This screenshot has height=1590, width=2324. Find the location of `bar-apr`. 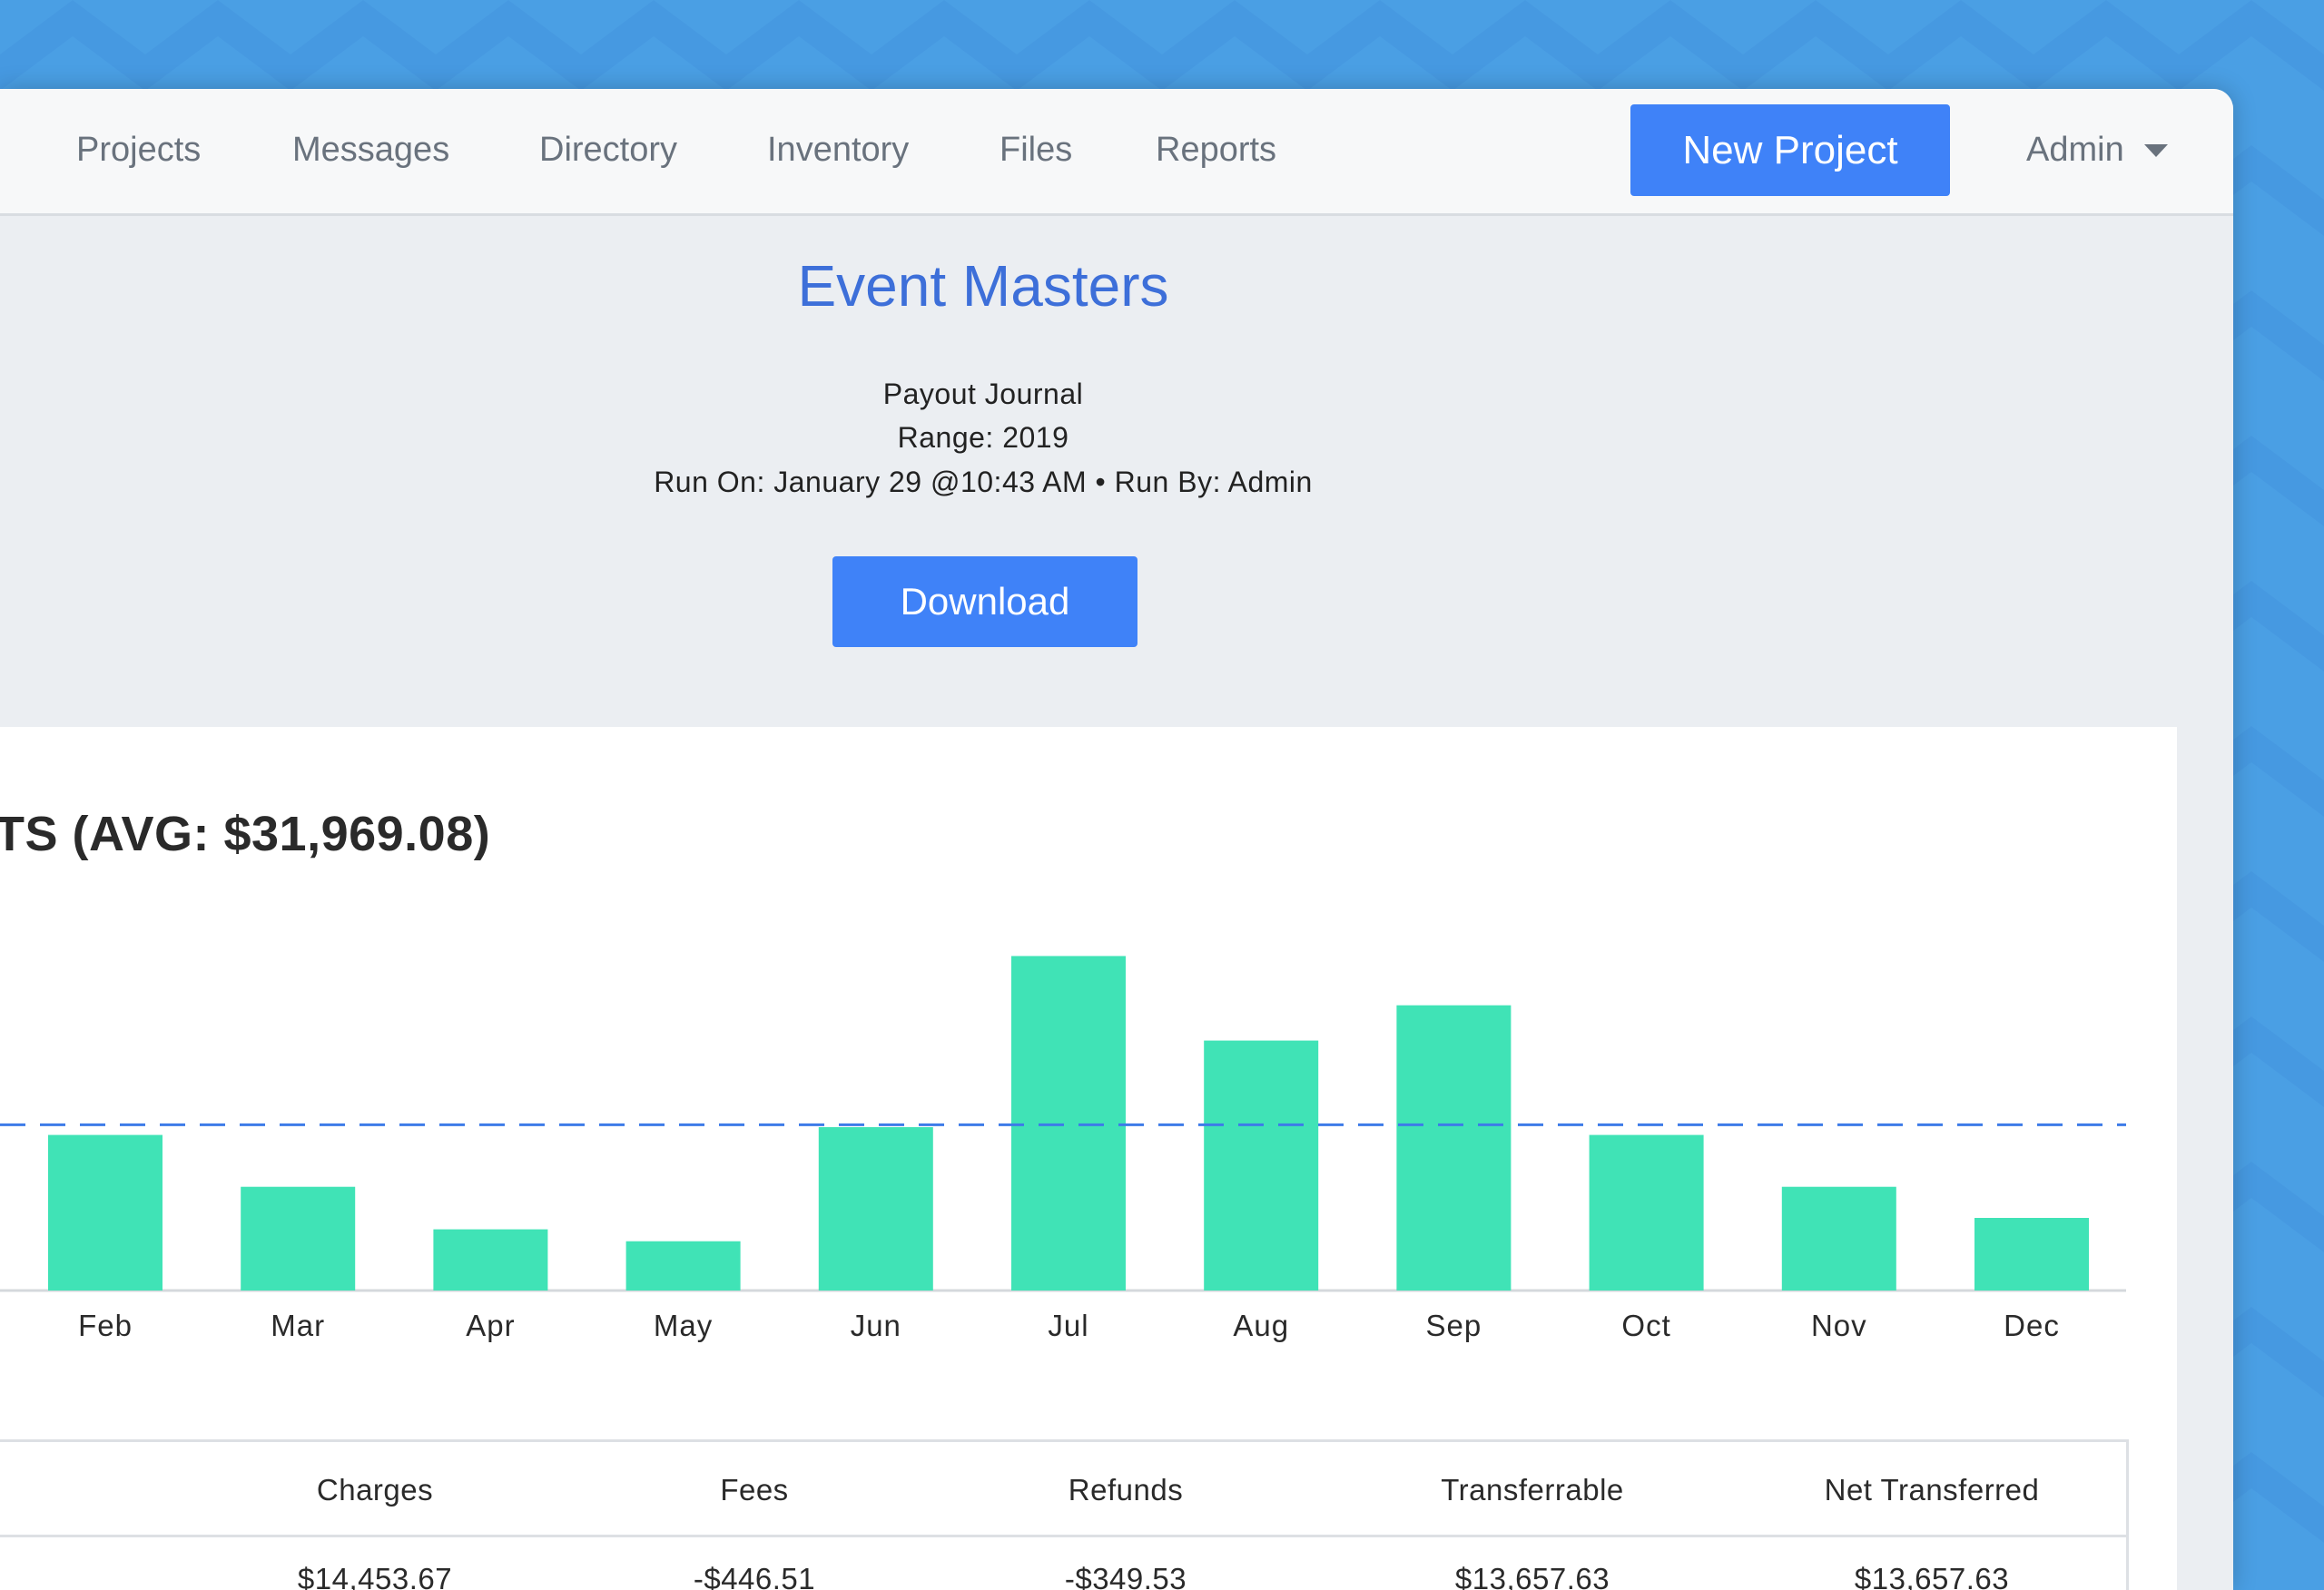

bar-apr is located at coordinates (490, 1260).